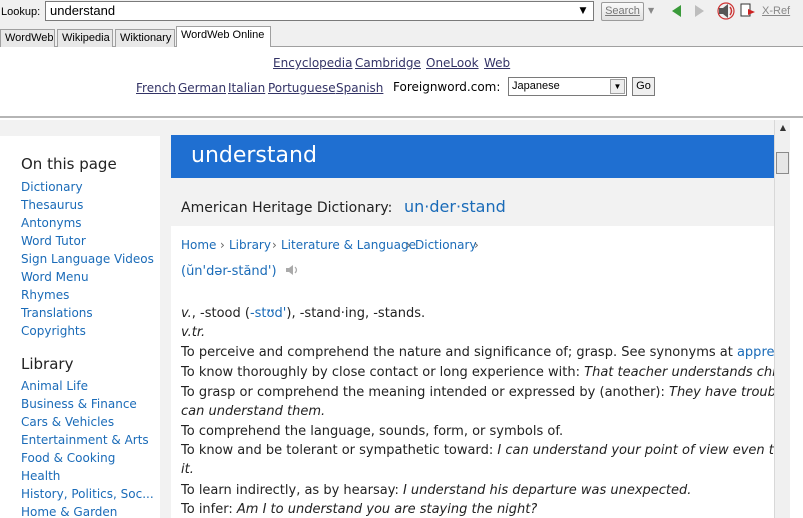 The height and width of the screenshot is (518, 803). Describe the element at coordinates (202, 88) in the screenshot. I see `link-german: German` at that location.